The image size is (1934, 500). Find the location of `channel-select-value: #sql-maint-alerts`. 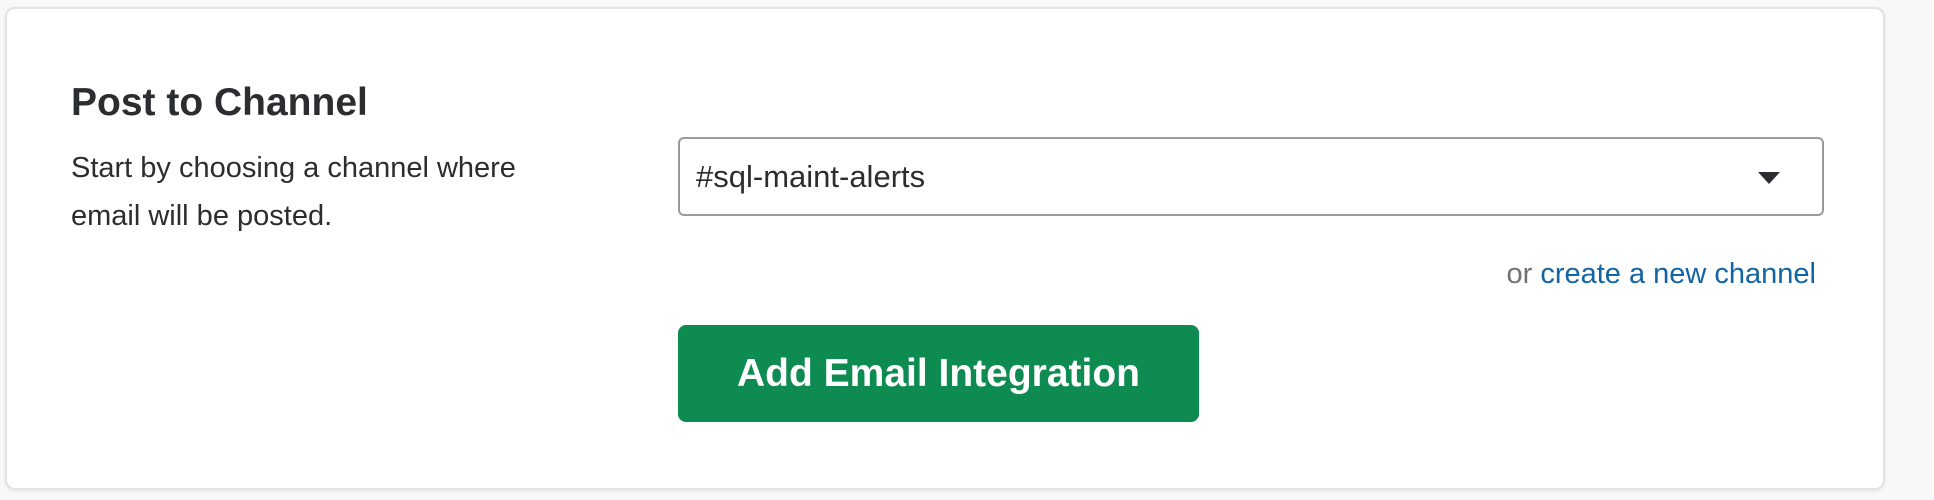

channel-select-value: #sql-maint-alerts is located at coordinates (811, 176).